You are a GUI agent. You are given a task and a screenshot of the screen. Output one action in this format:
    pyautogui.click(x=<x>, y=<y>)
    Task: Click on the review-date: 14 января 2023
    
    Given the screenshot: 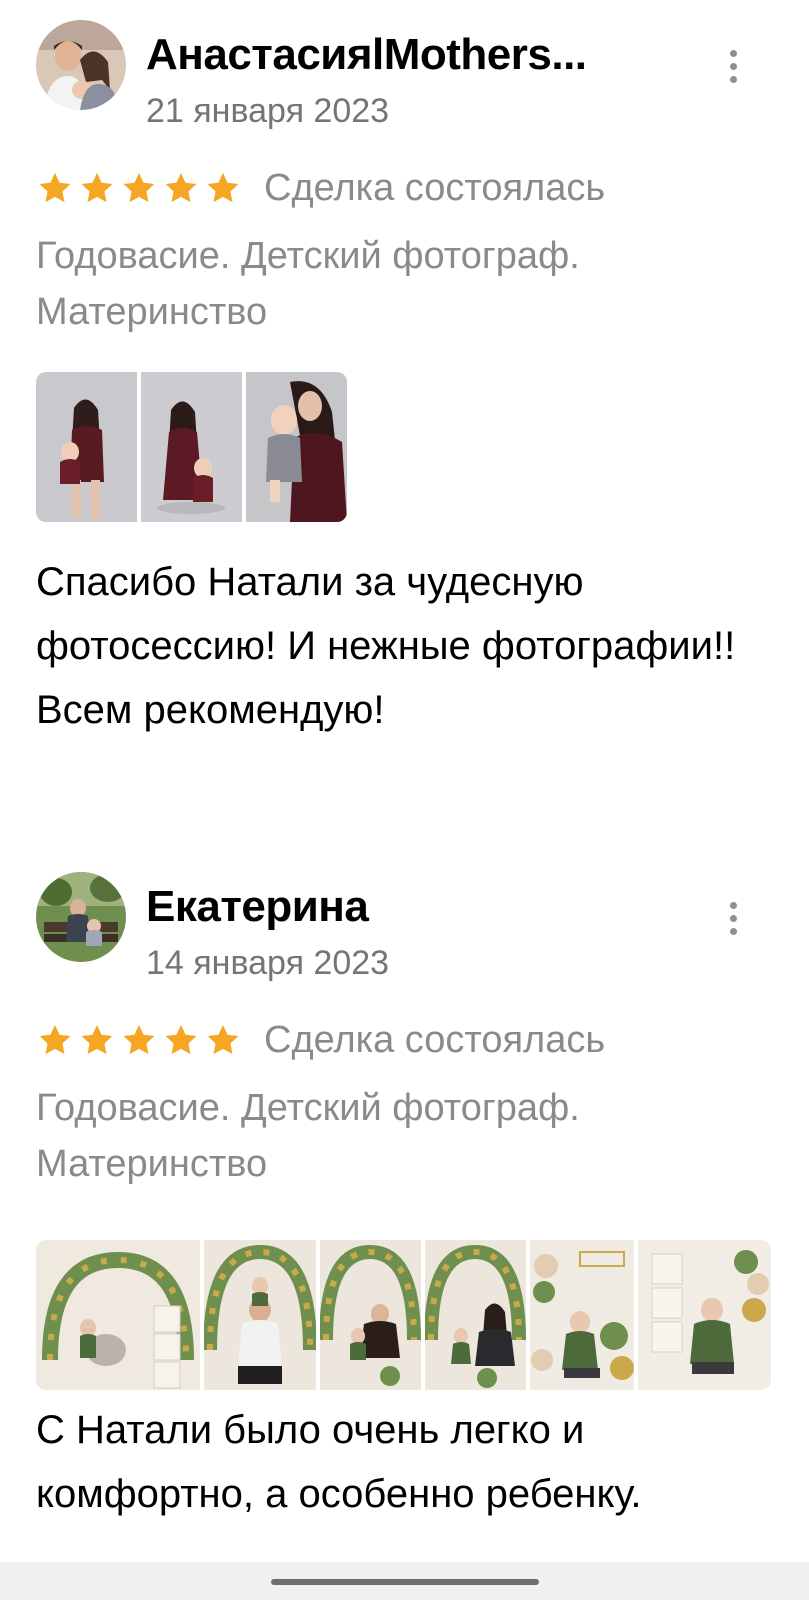 What is the action you would take?
    pyautogui.click(x=268, y=963)
    